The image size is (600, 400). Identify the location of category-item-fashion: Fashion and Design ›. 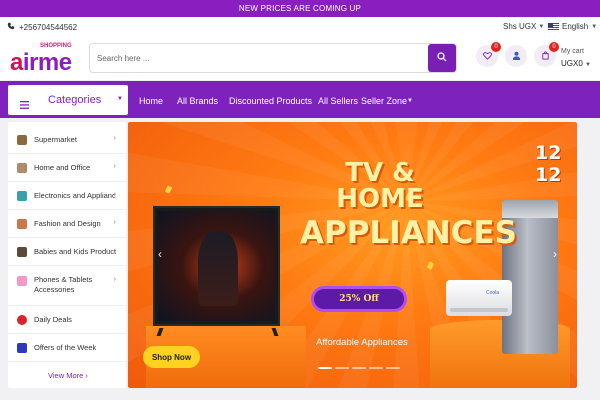
(67, 224).